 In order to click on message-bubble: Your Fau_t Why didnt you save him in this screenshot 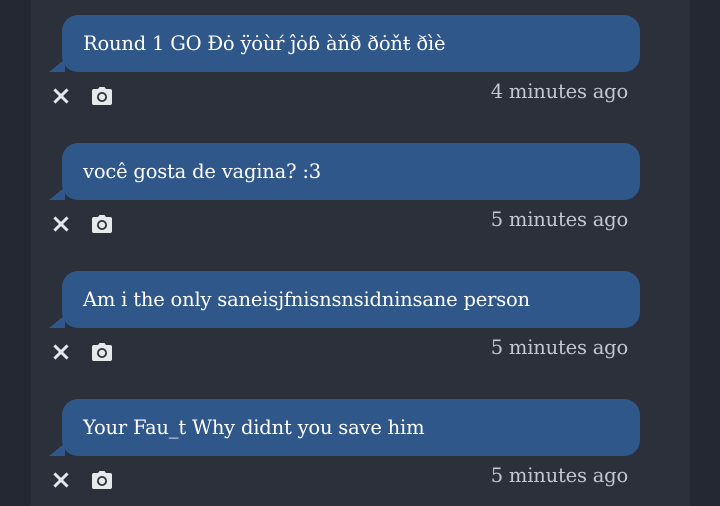, I will do `click(351, 427)`.